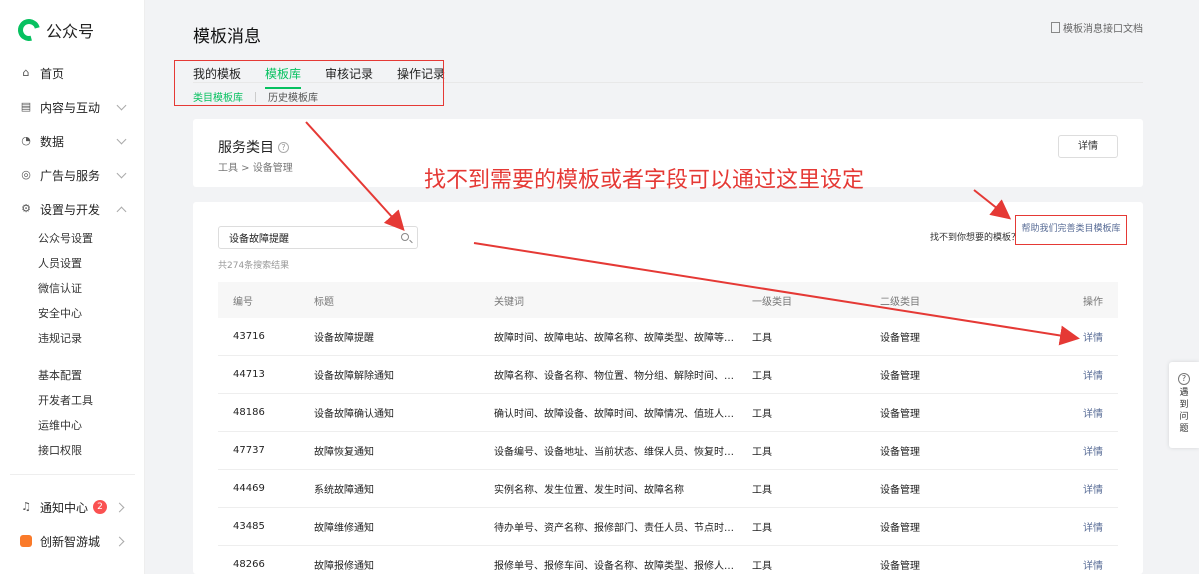 The image size is (1199, 574). What do you see at coordinates (992, 204) in the screenshot?
I see `arrow-to-help-link` at bounding box center [992, 204].